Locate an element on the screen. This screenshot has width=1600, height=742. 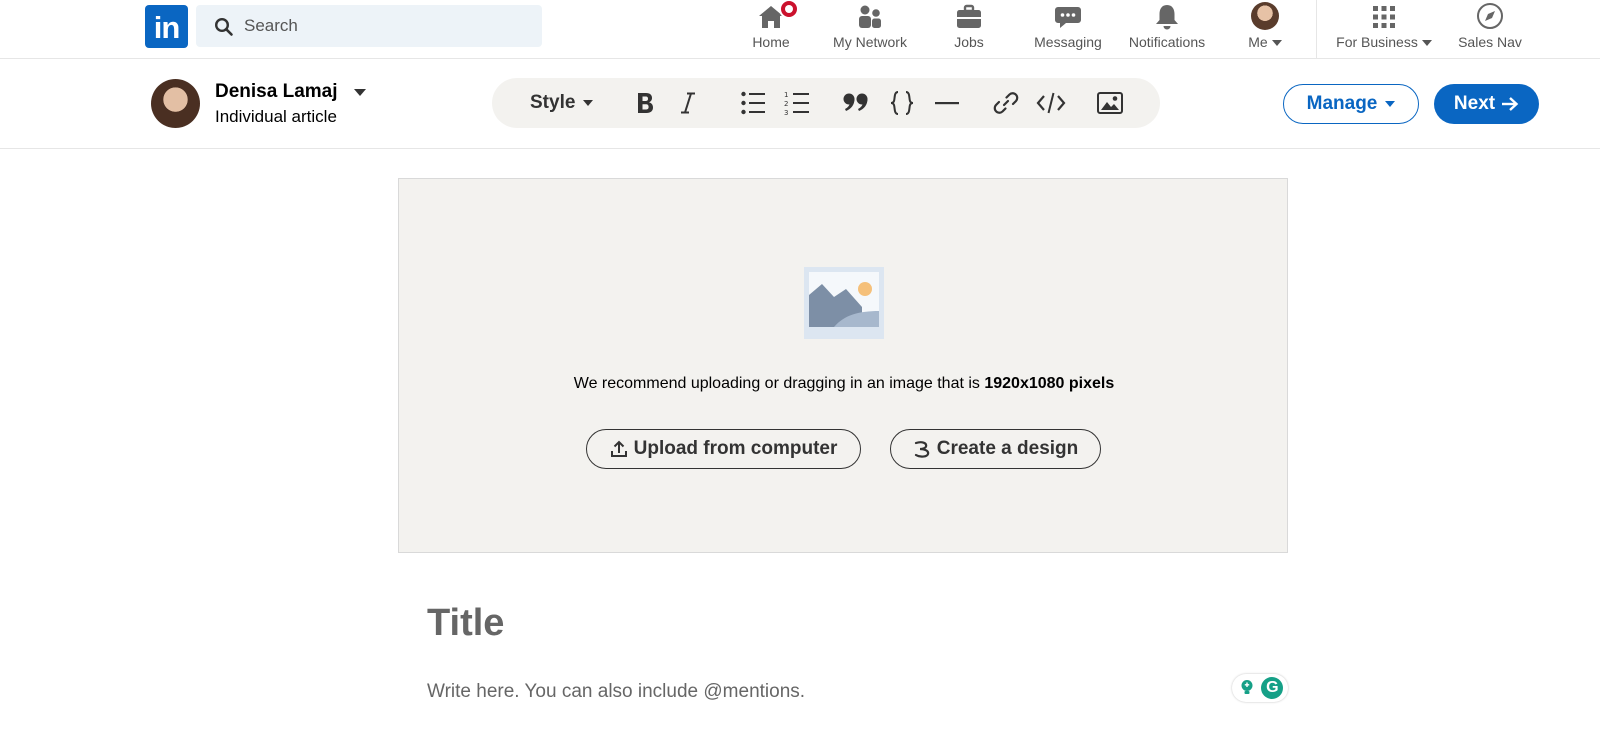
svg-text: 2 is located at coordinates (786, 104).